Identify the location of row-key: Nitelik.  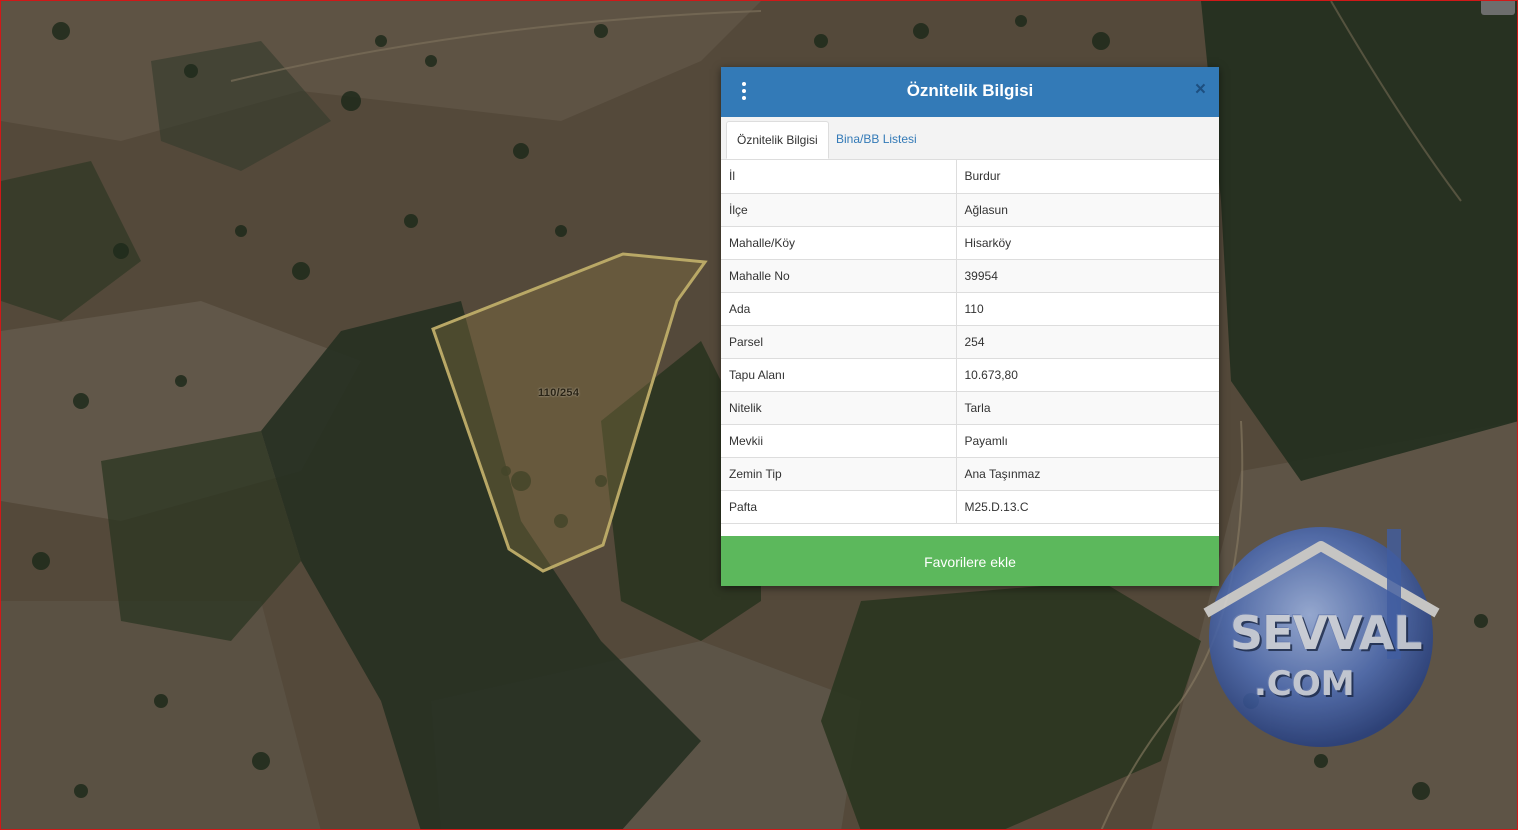
(839, 408).